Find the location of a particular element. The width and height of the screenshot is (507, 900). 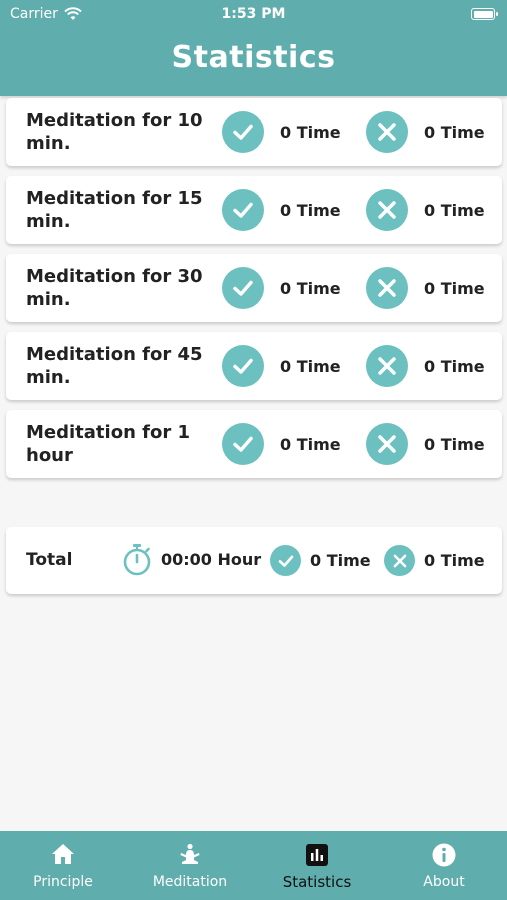

stat-row-label: Meditation for 10 min. is located at coordinates (114, 132).